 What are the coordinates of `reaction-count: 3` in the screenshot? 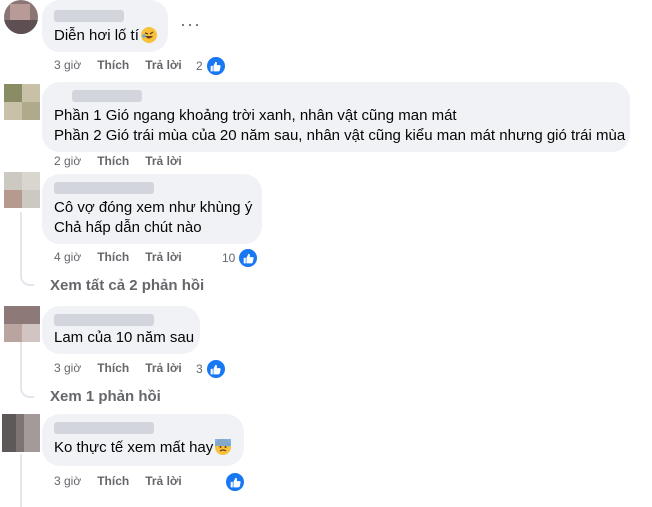 It's located at (211, 369).